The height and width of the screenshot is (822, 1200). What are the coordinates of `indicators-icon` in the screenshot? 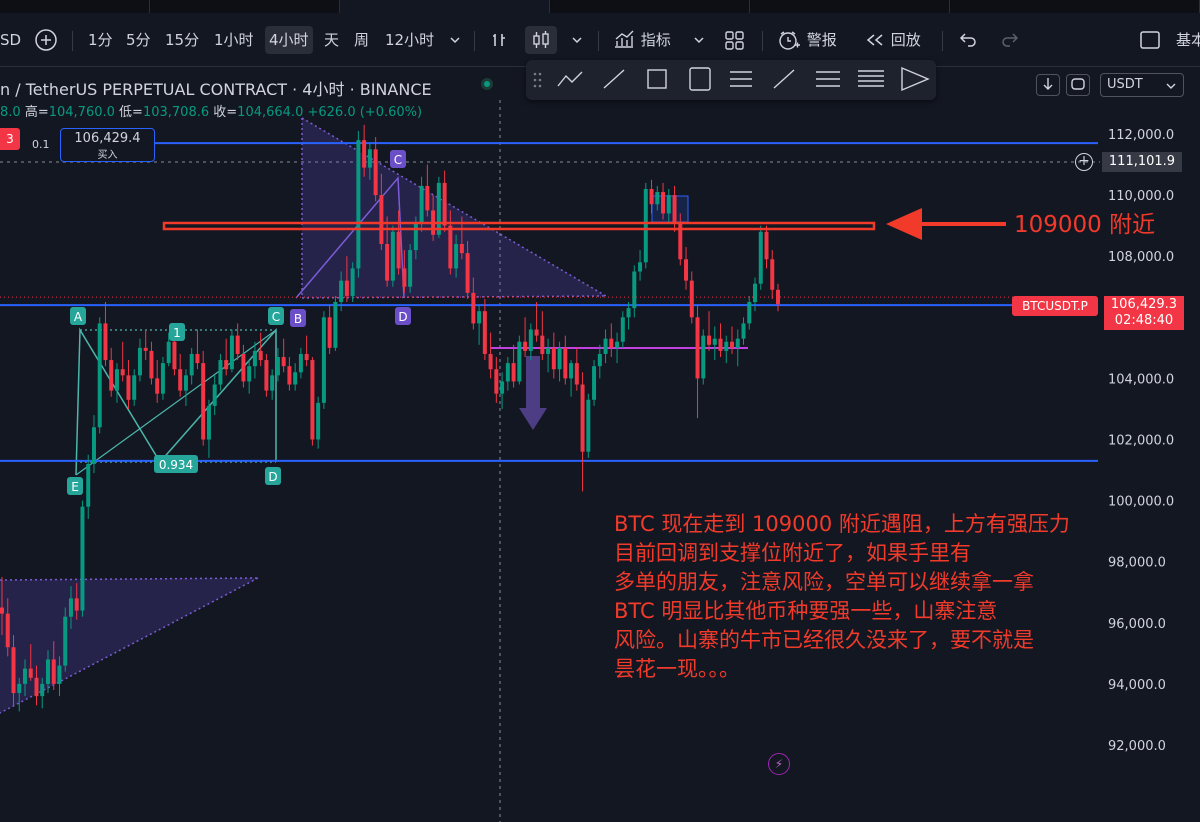 It's located at (624, 39).